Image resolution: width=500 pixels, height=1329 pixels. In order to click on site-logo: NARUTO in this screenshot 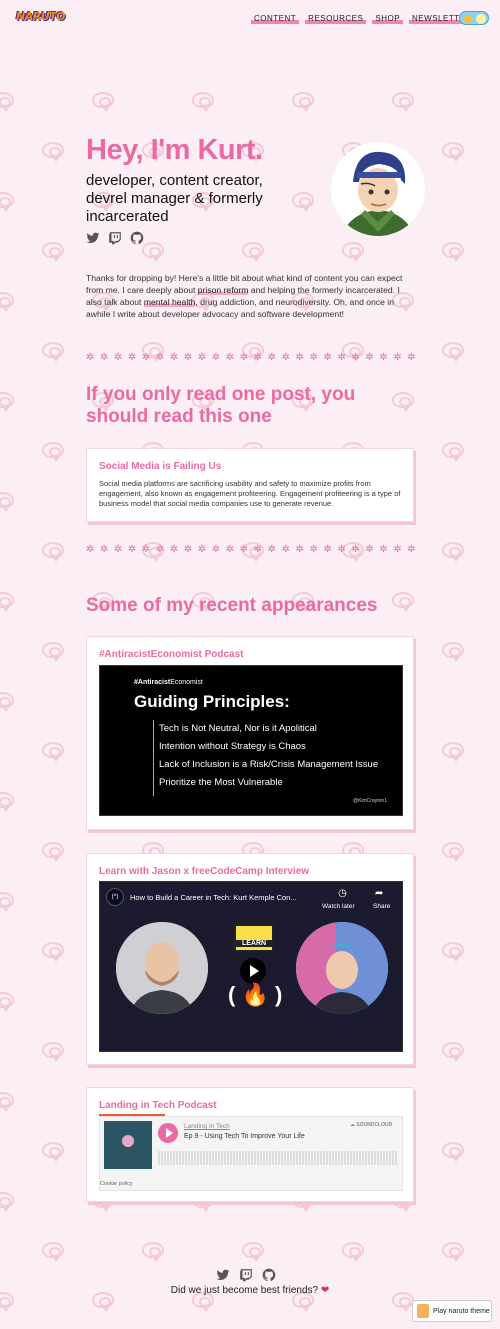, I will do `click(51, 19)`.